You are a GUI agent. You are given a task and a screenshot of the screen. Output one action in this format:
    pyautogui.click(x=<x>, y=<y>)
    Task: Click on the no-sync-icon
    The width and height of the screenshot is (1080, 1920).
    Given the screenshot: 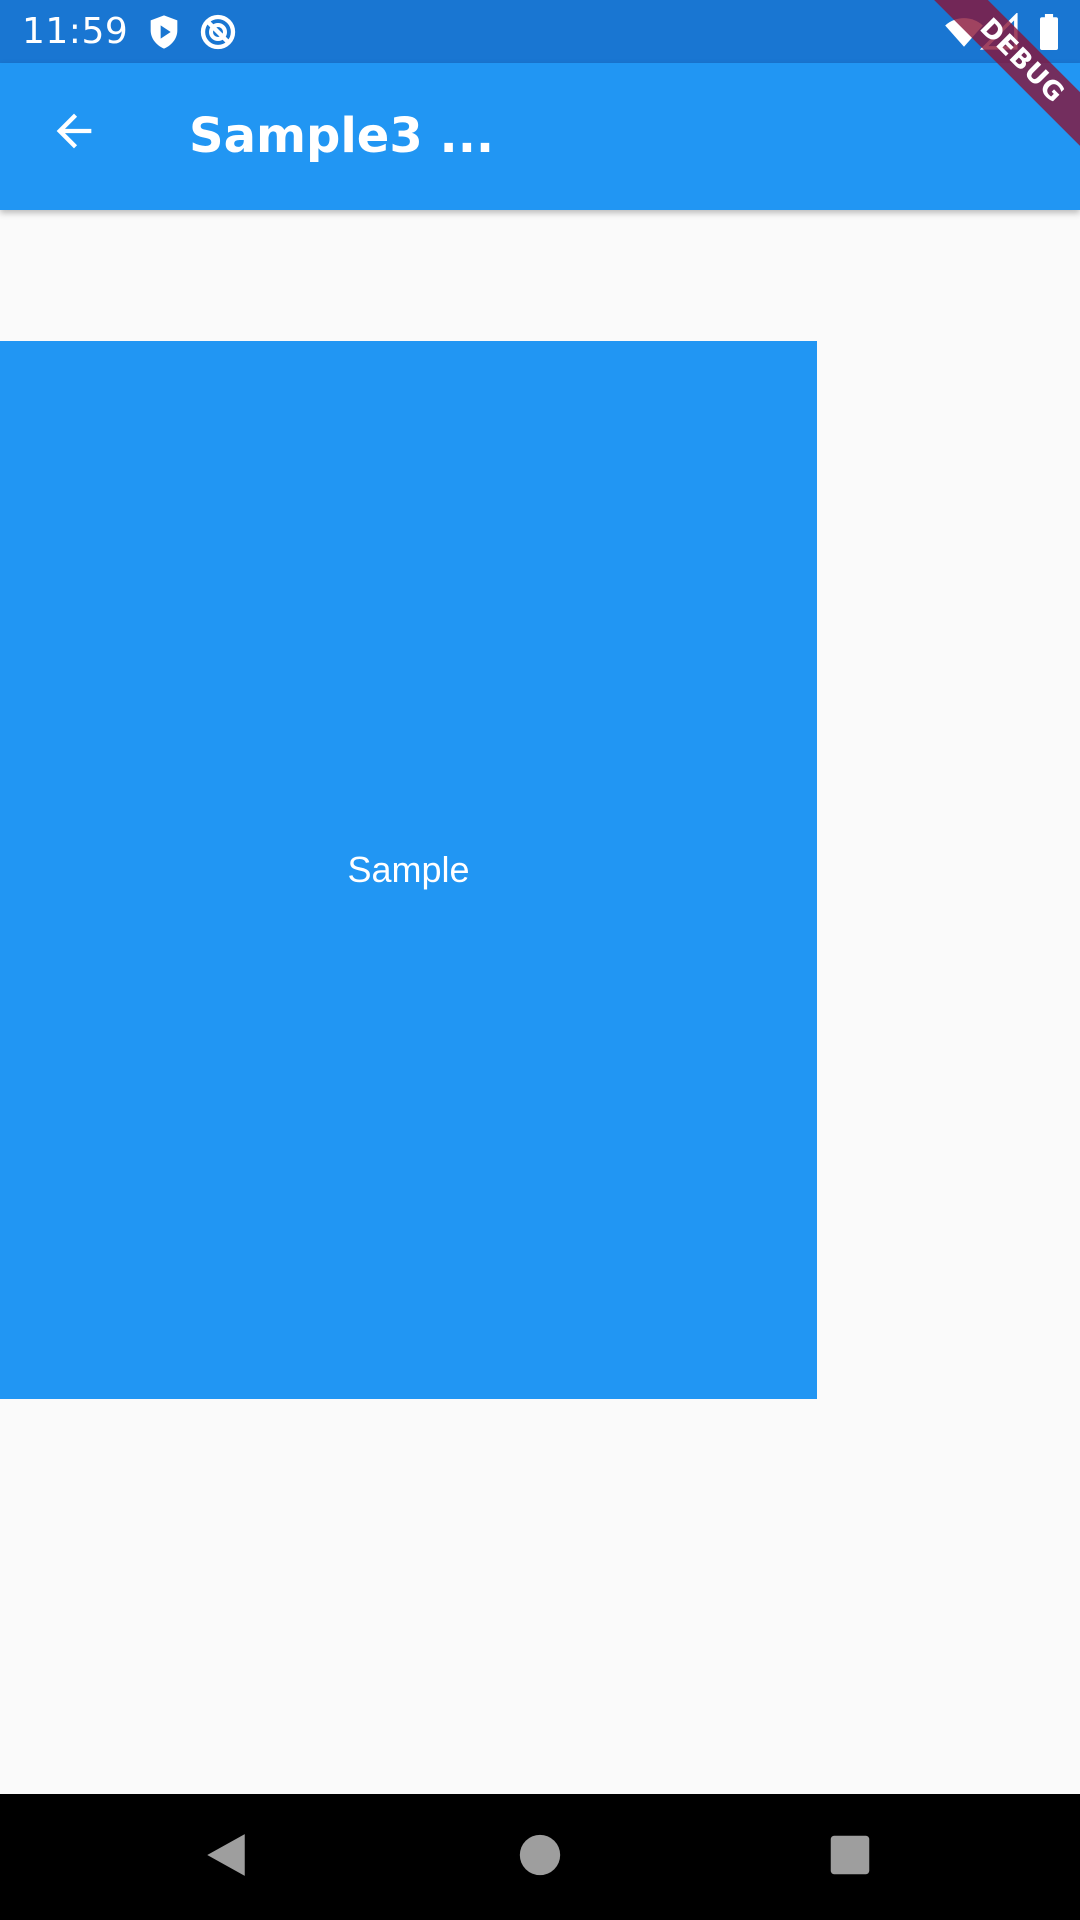 What is the action you would take?
    pyautogui.click(x=218, y=32)
    